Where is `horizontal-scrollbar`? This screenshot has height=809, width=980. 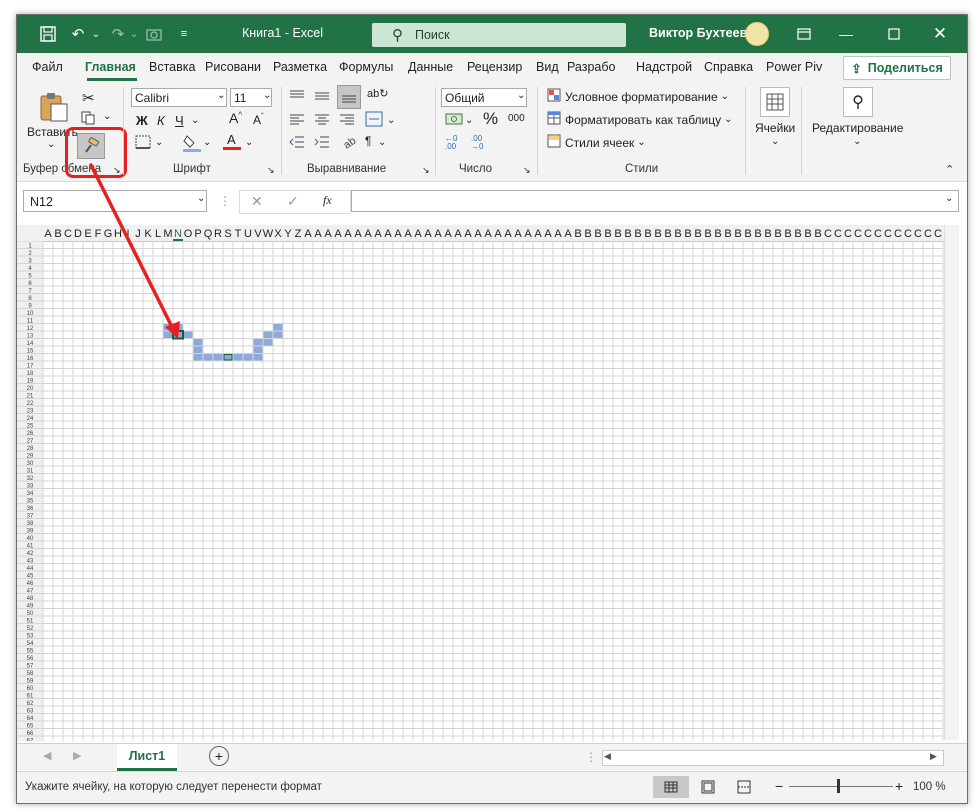
horizontal-scrollbar is located at coordinates (773, 758).